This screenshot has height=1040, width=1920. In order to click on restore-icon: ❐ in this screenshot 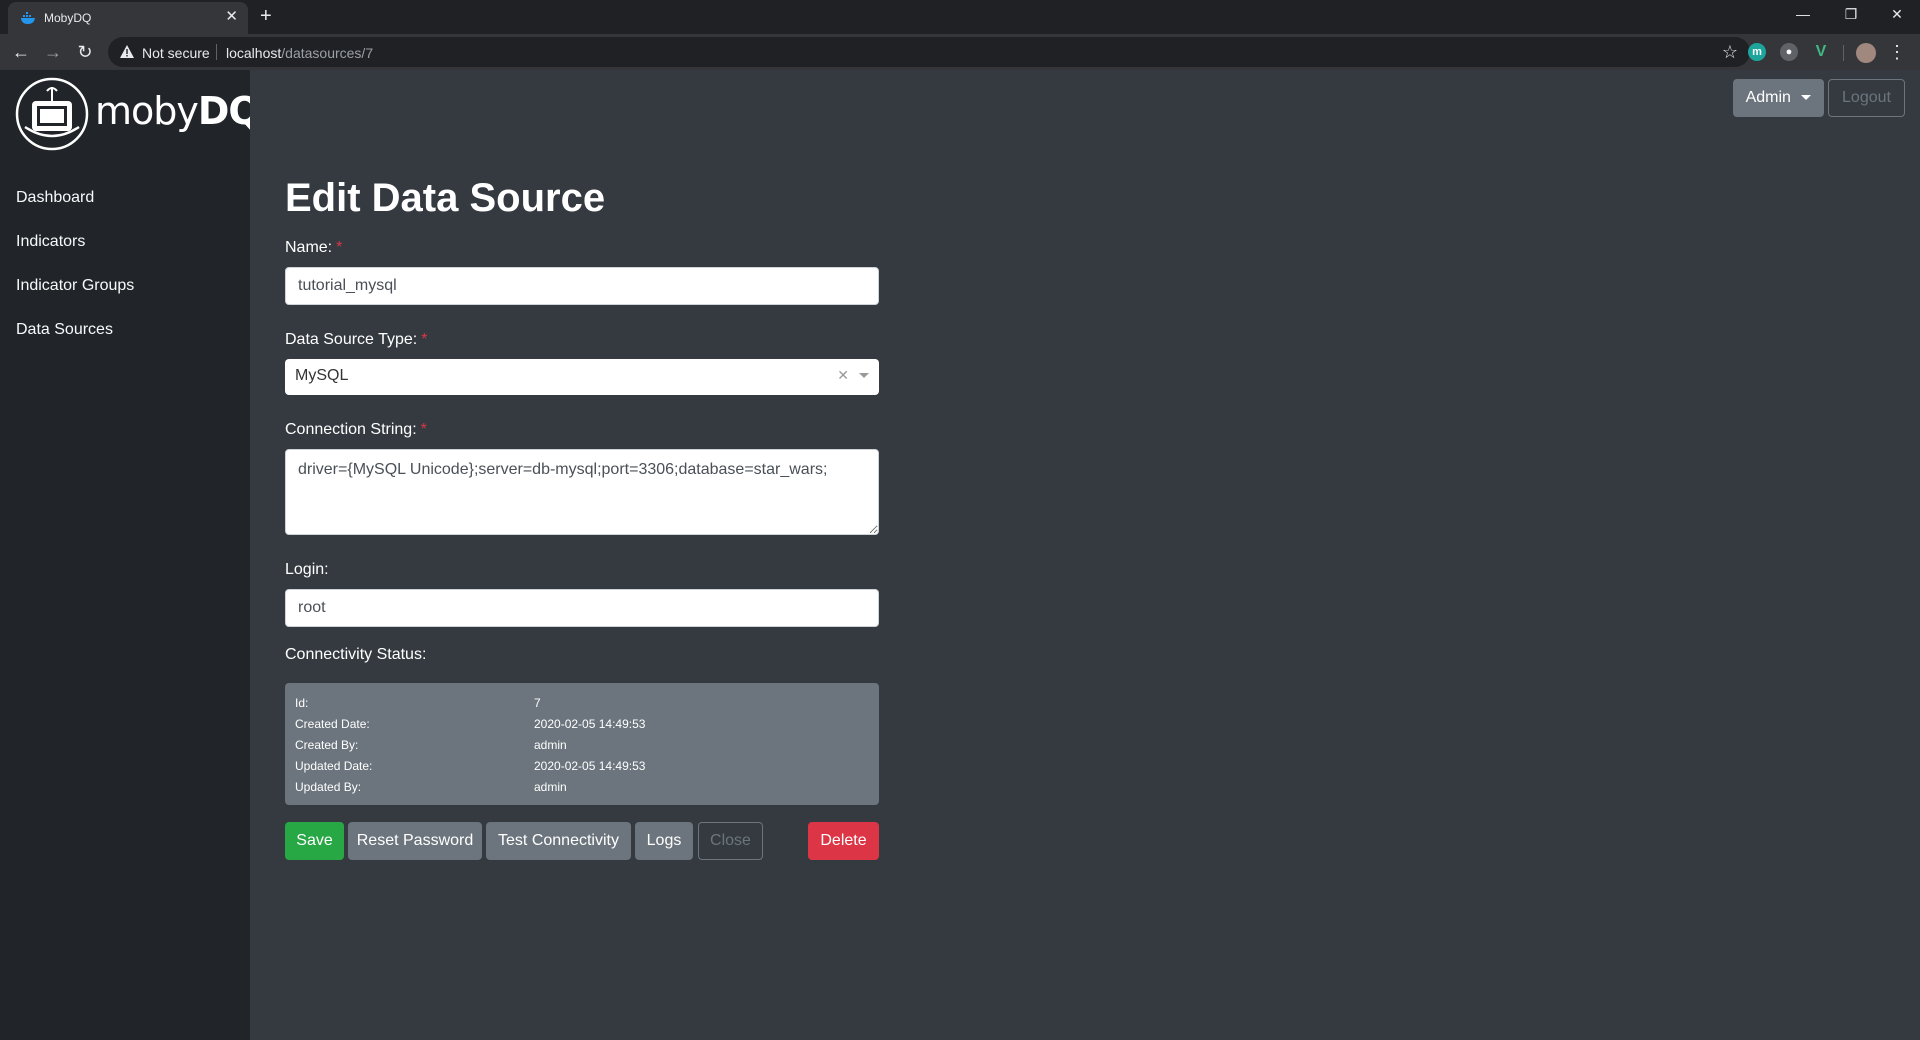, I will do `click(1851, 14)`.